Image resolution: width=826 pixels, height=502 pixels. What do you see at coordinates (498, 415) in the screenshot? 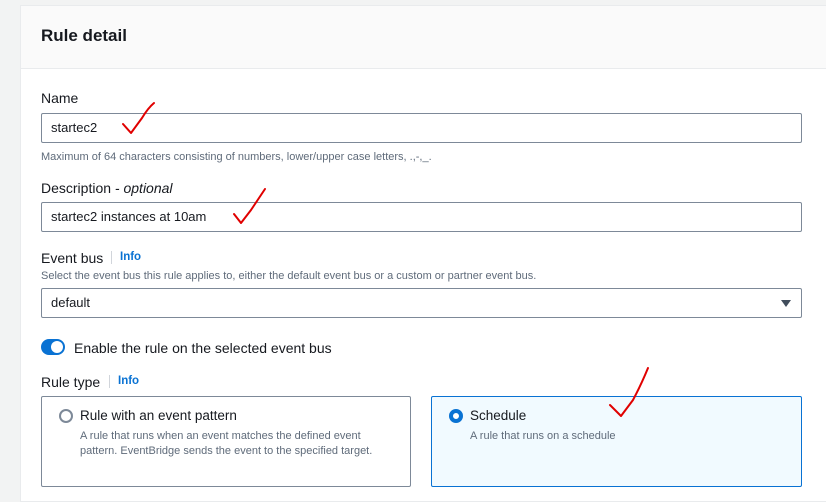
I see `schedule-title: Schedule` at bounding box center [498, 415].